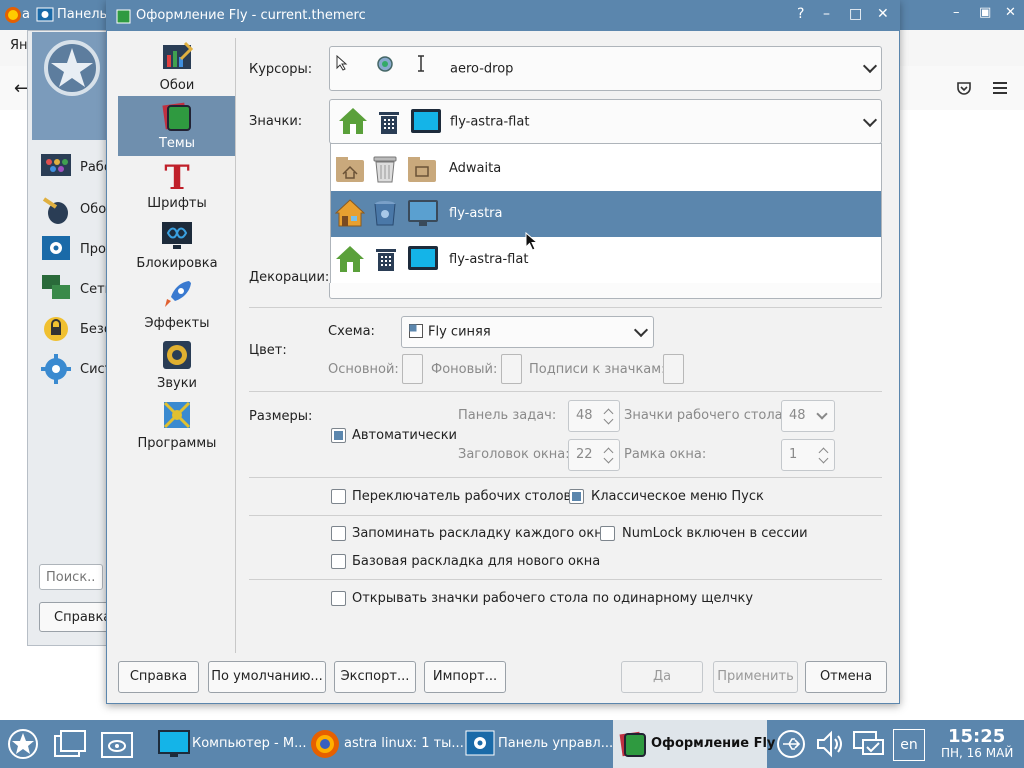  I want to click on icons-option-fly-astra: fly-astra, so click(606, 214).